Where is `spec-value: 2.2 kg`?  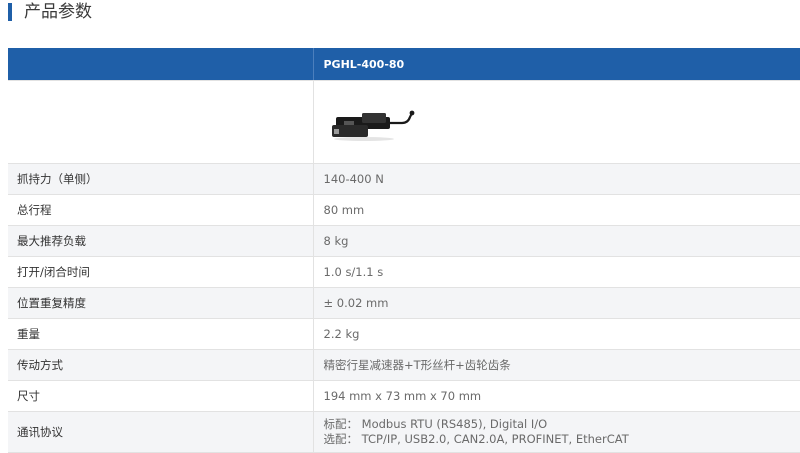
spec-value: 2.2 kg is located at coordinates (556, 334).